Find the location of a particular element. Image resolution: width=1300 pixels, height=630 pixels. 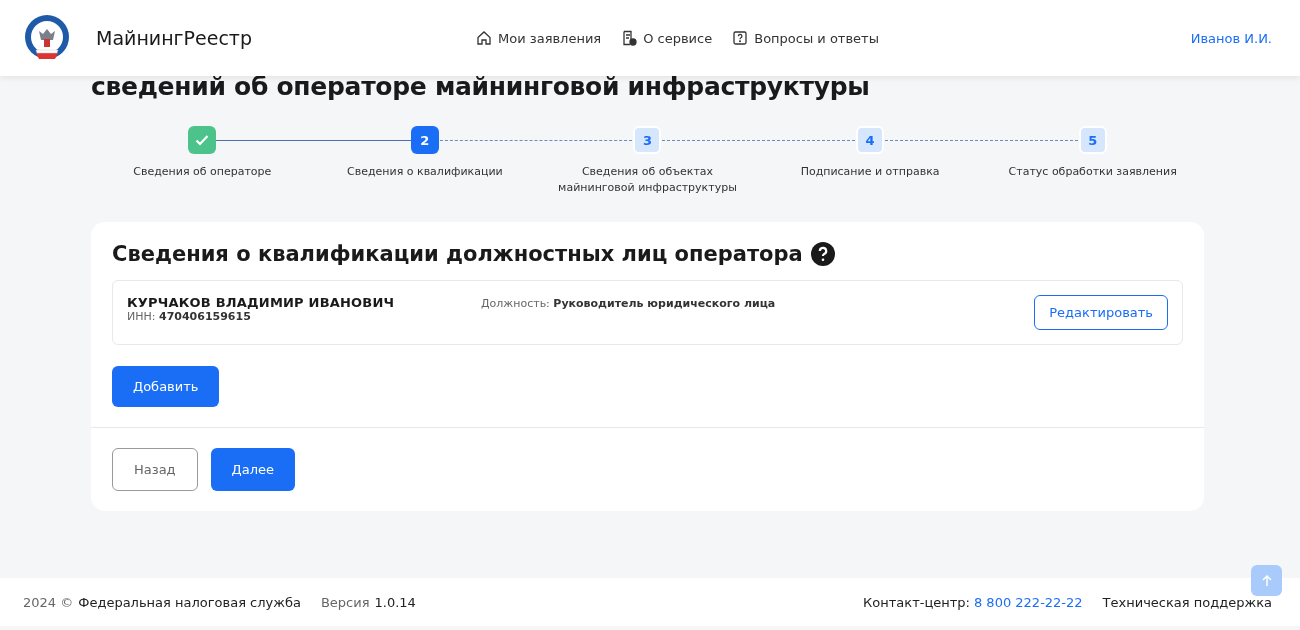

edit-button: Редактировать is located at coordinates (1101, 312).